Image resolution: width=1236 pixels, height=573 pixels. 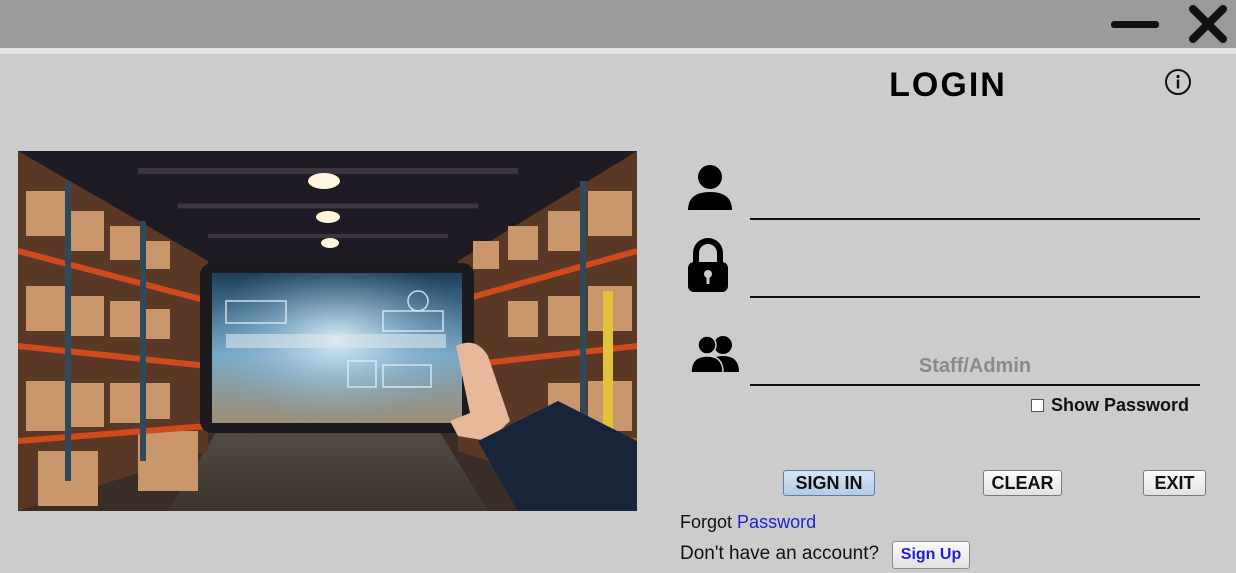 I want to click on password-input, so click(x=975, y=279).